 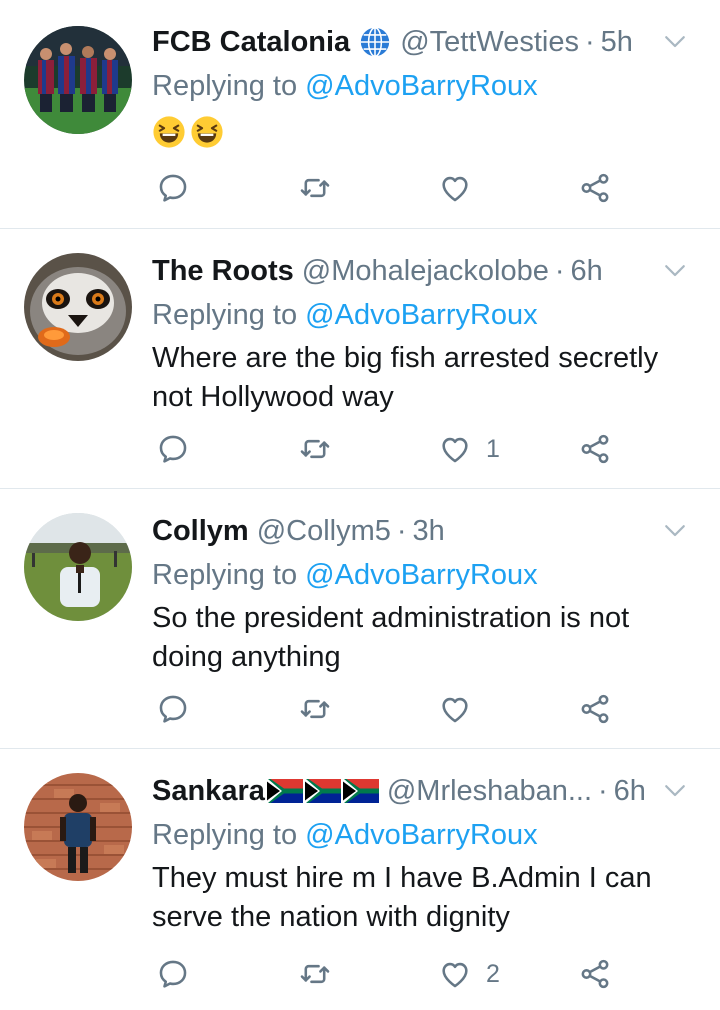 What do you see at coordinates (429, 531) in the screenshot?
I see `timestamp: 3h` at bounding box center [429, 531].